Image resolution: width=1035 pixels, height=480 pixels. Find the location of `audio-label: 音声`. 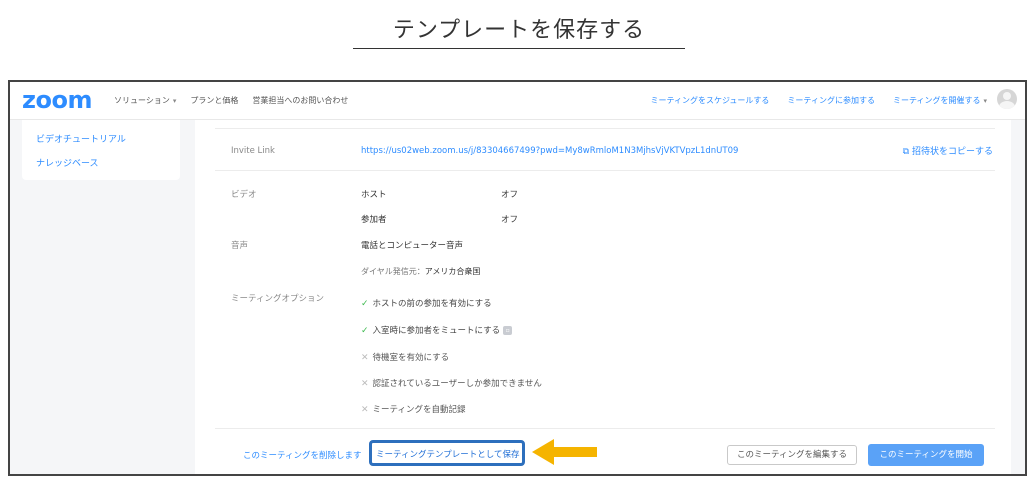

audio-label: 音声 is located at coordinates (240, 246).